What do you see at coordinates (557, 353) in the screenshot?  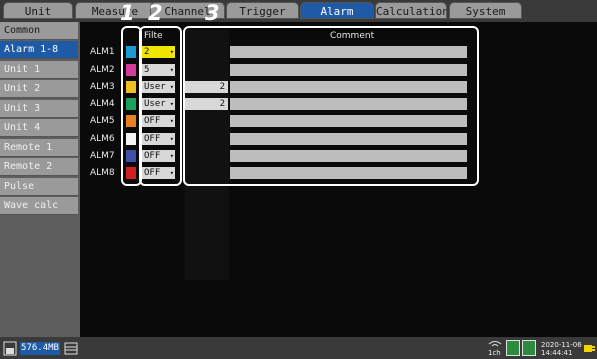 I see `status-time: 14:44:41` at bounding box center [557, 353].